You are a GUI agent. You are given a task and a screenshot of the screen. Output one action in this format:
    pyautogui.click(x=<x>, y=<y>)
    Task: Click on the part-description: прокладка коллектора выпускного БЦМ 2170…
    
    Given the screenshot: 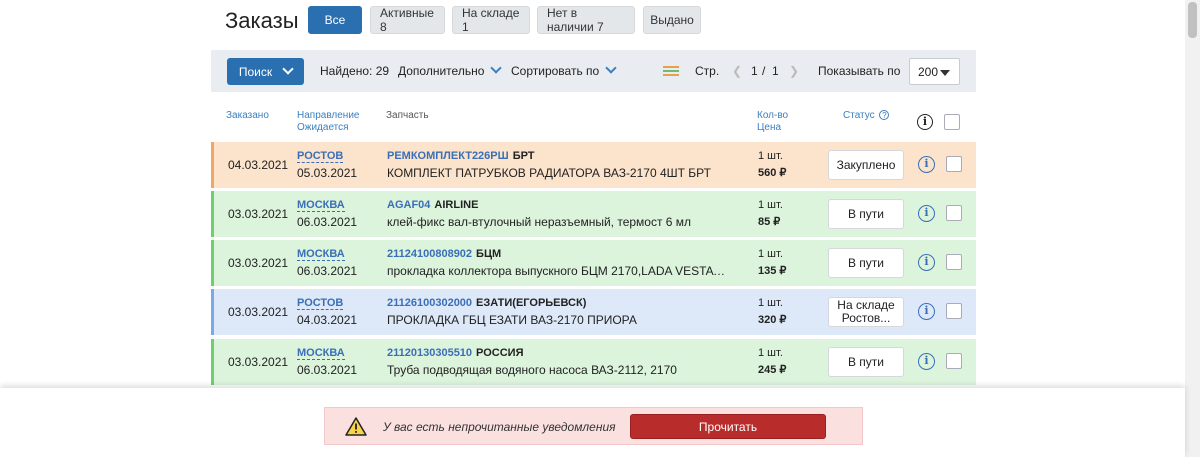 What is the action you would take?
    pyautogui.click(x=557, y=271)
    